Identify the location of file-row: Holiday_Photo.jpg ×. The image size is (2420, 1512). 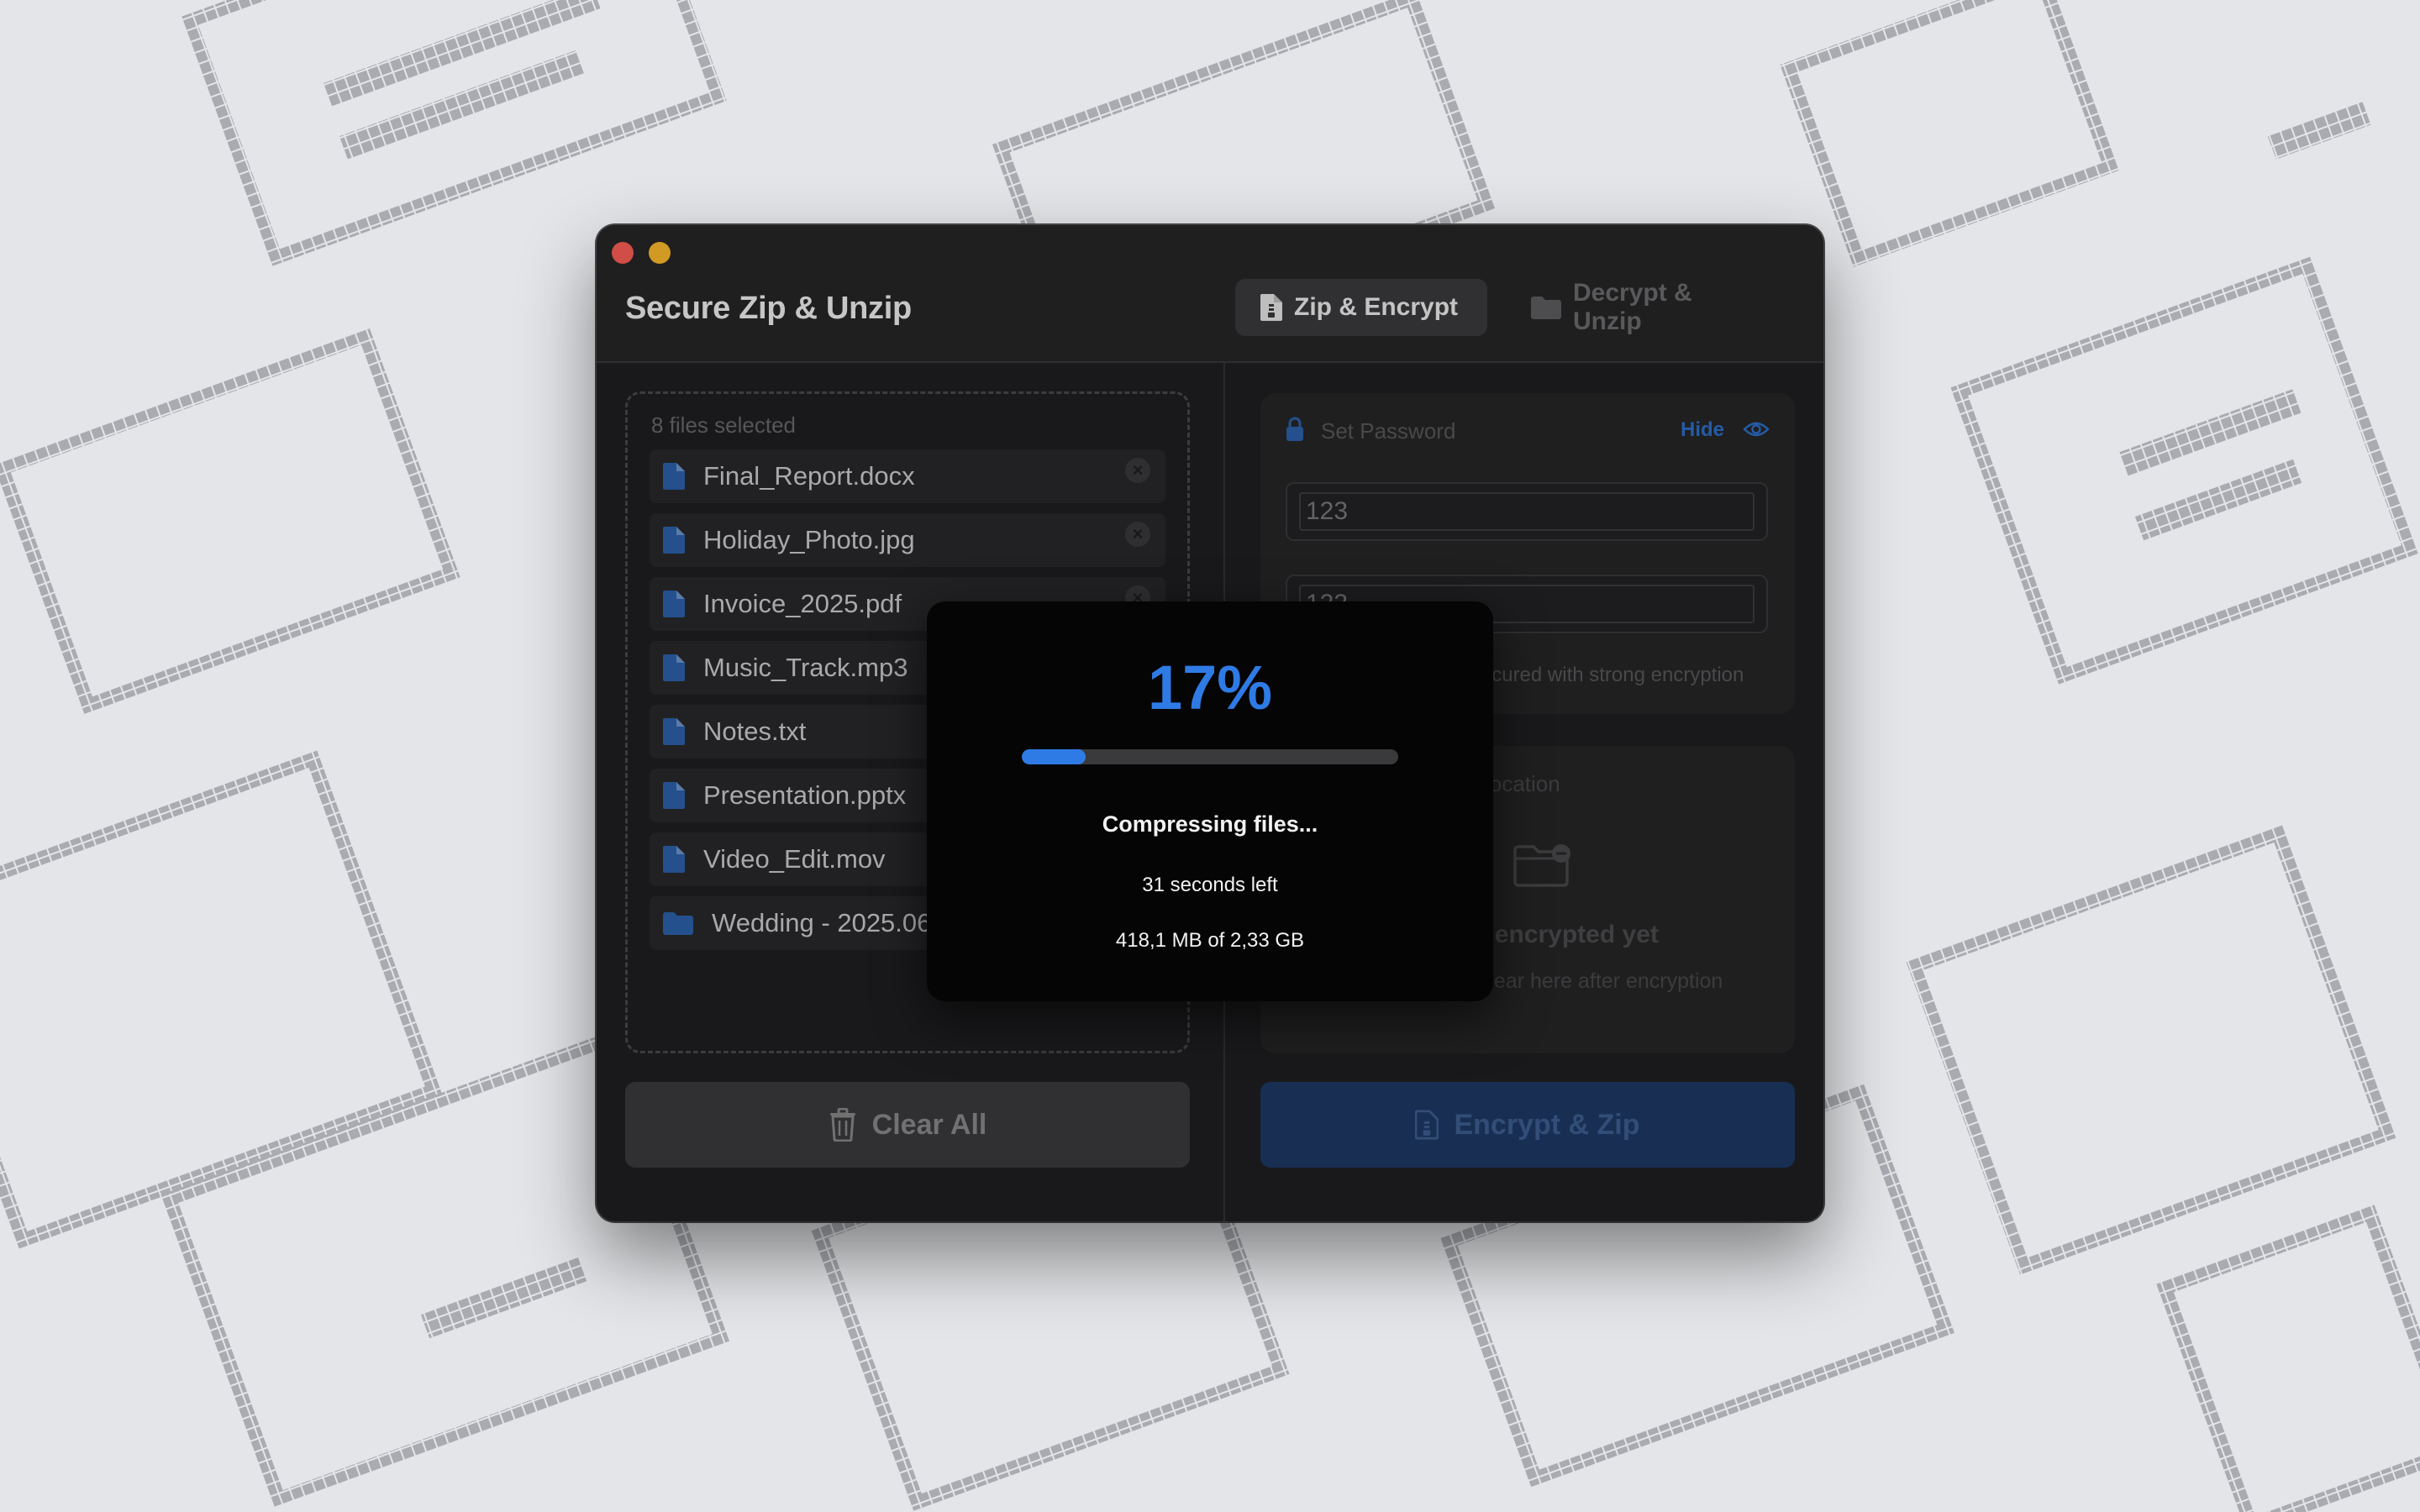
(907, 540).